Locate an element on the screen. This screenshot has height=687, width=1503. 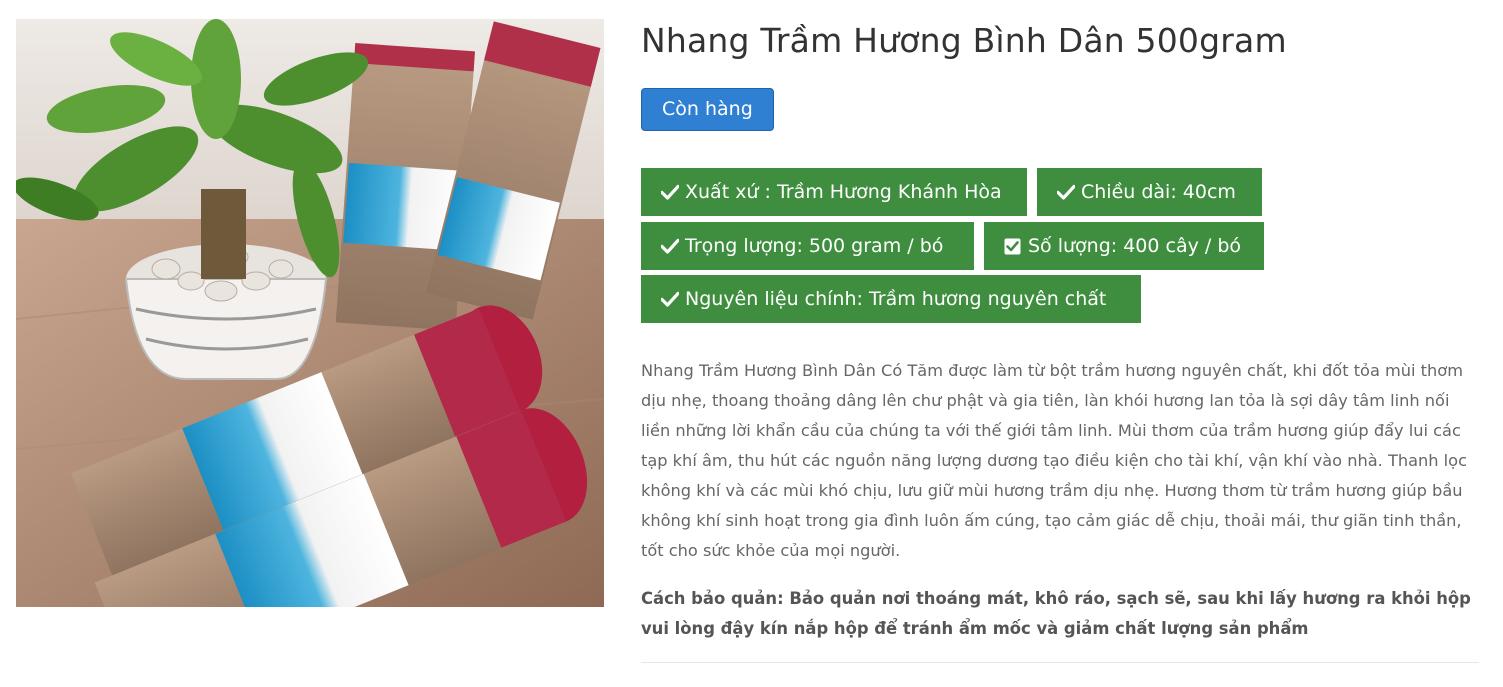
attribute-quantity: Số lượng: 400 cây / bó is located at coordinates (1124, 246).